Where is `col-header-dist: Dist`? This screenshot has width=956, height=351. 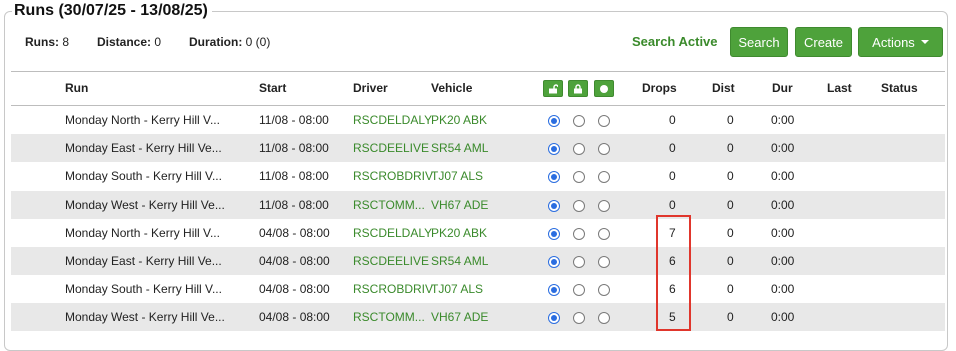
col-header-dist: Dist is located at coordinates (723, 88).